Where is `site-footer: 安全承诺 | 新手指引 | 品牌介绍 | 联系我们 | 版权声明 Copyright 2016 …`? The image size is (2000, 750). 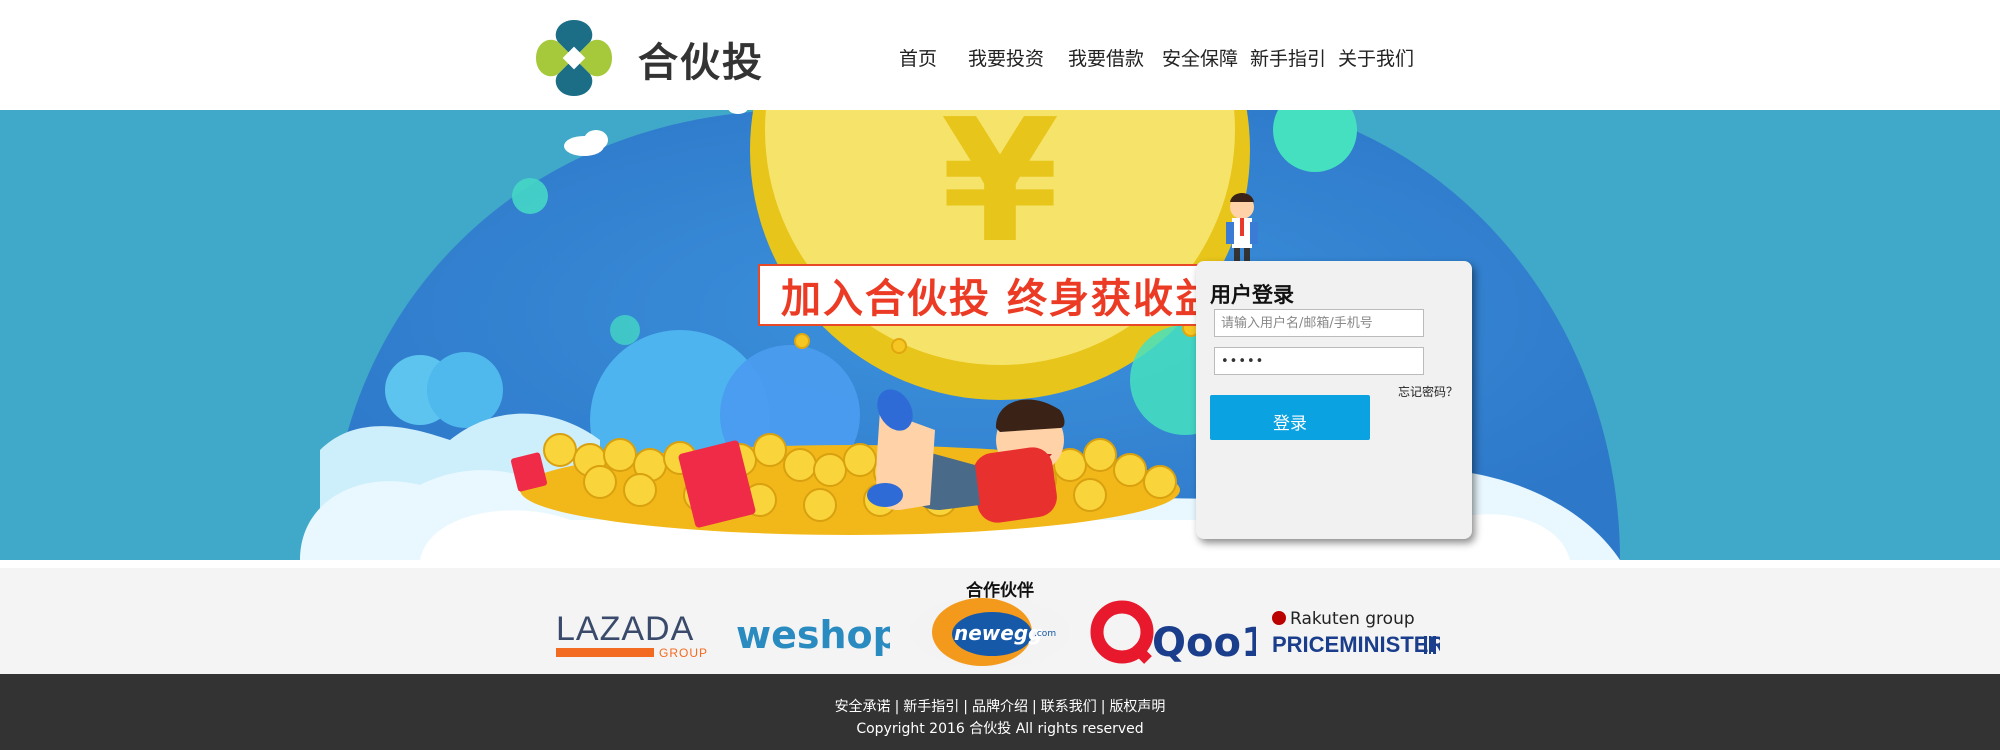 site-footer: 安全承诺 | 新手指引 | 品牌介绍 | 联系我们 | 版权声明 Copyright 2016 … is located at coordinates (1000, 712).